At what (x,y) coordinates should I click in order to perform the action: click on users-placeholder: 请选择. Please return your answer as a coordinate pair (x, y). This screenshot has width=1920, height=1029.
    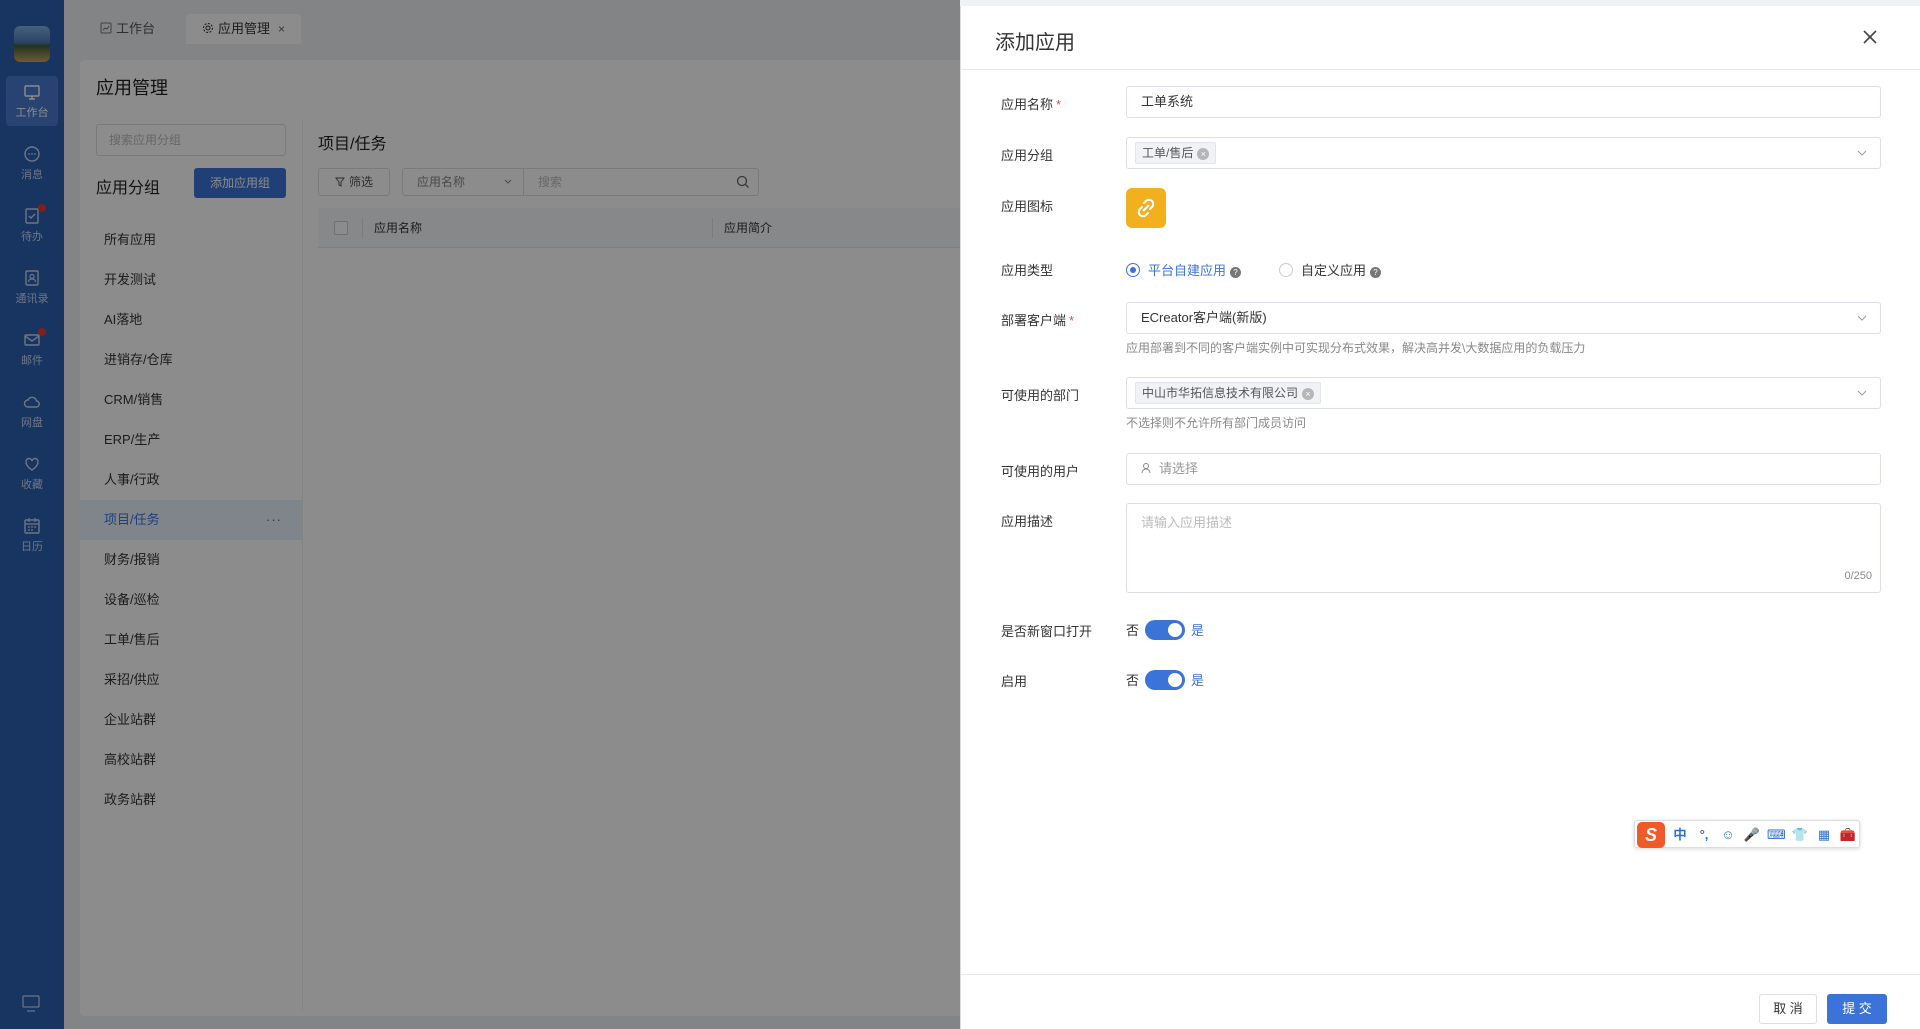
    Looking at the image, I should click on (1179, 468).